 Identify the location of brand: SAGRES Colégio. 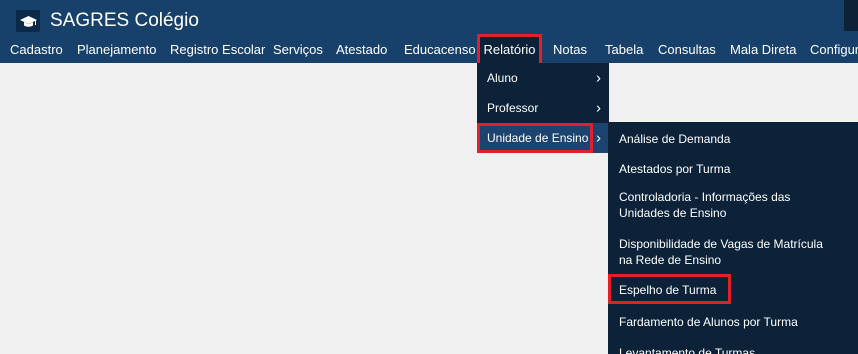
(107, 21).